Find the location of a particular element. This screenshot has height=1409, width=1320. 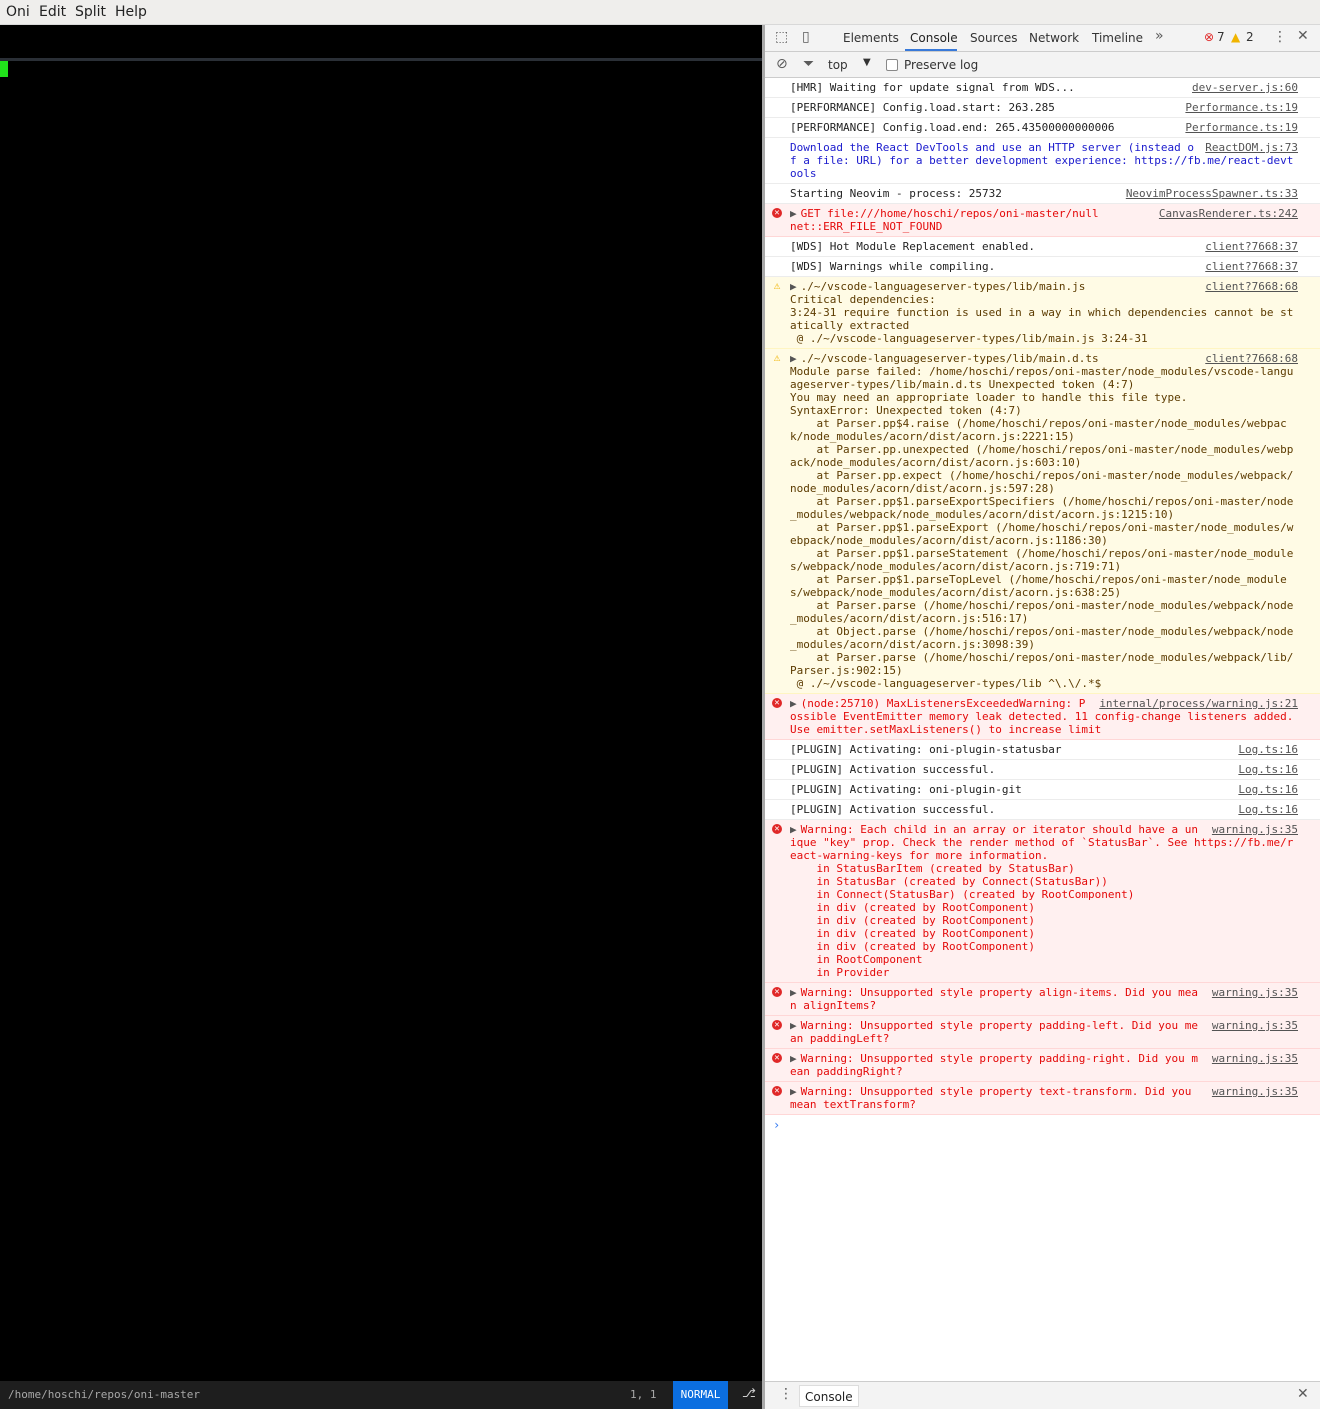

message-source-link: ReactDOM.js:73 is located at coordinates (1251, 147).